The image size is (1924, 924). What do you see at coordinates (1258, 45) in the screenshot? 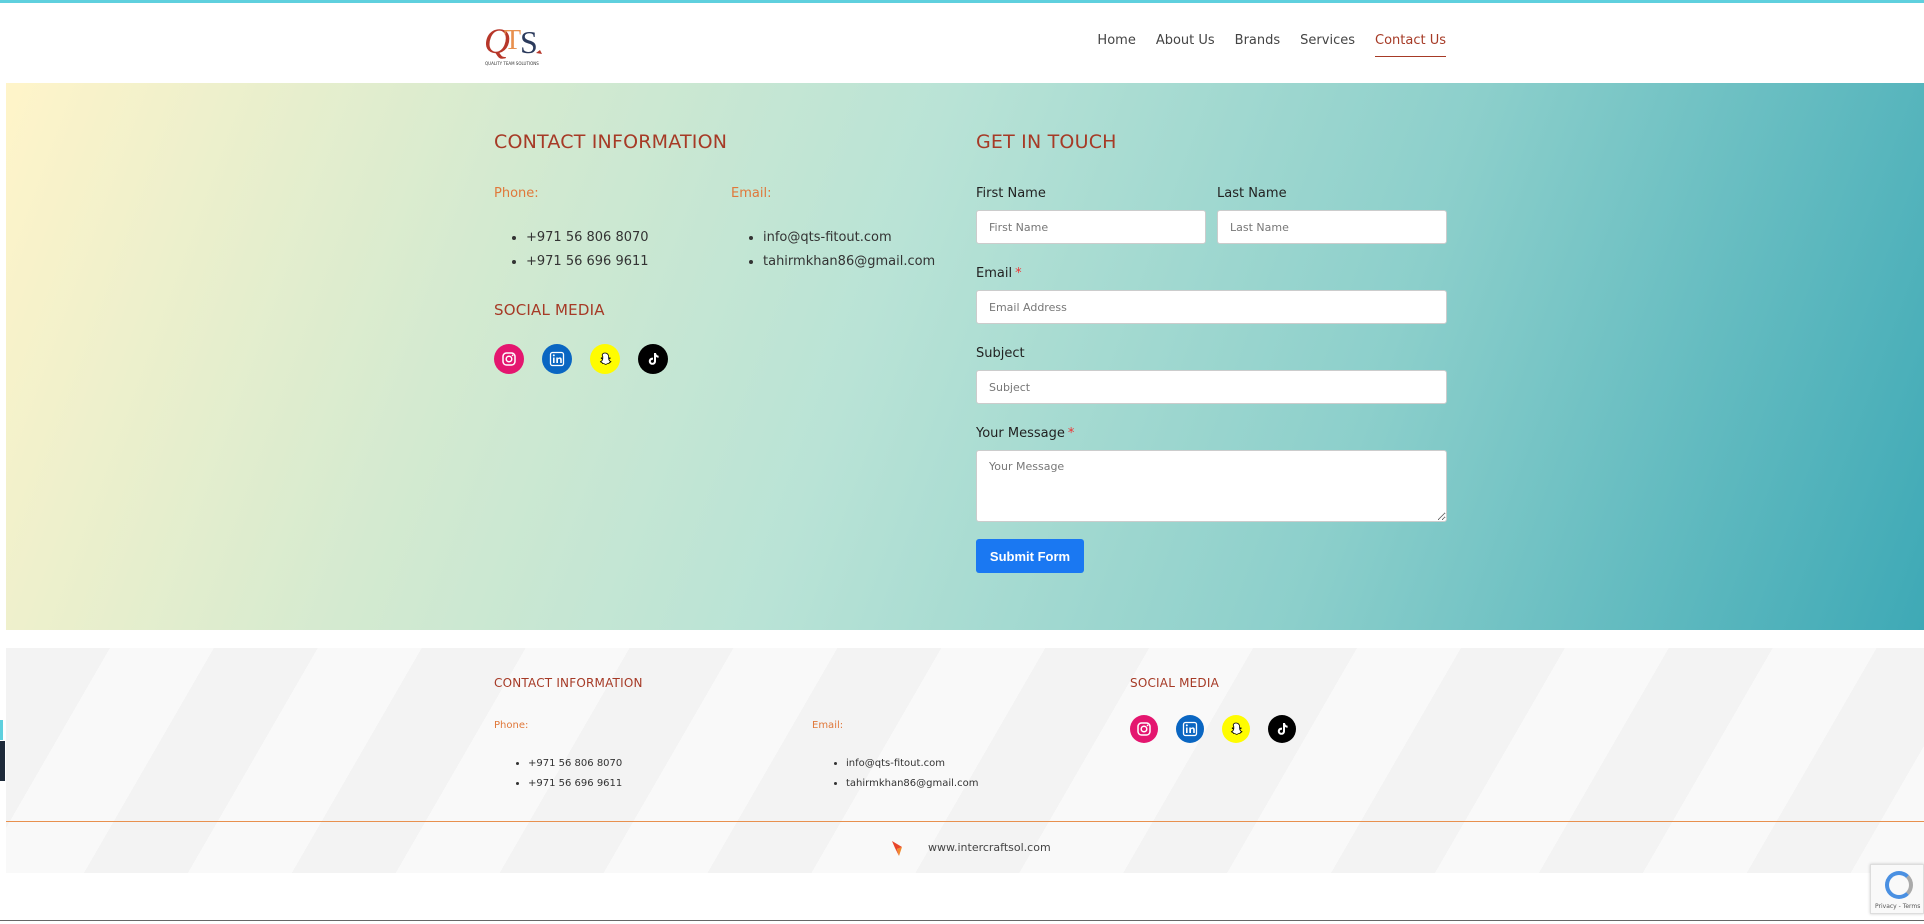
I see `nav-brands: Brands` at bounding box center [1258, 45].